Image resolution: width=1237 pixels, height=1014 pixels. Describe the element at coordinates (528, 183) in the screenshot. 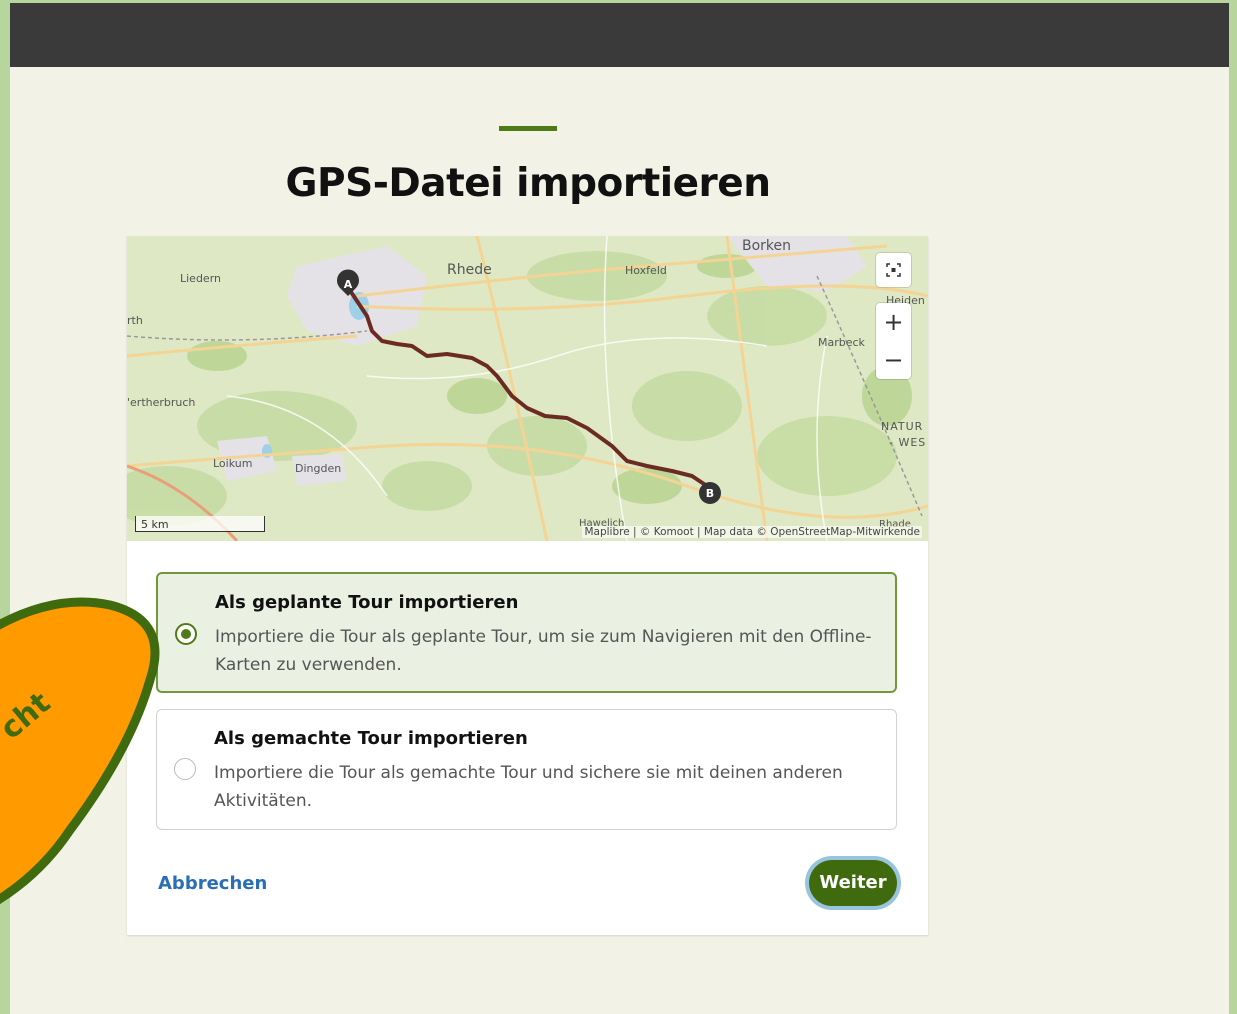

I see `page-title: GPS-Datei importieren` at that location.